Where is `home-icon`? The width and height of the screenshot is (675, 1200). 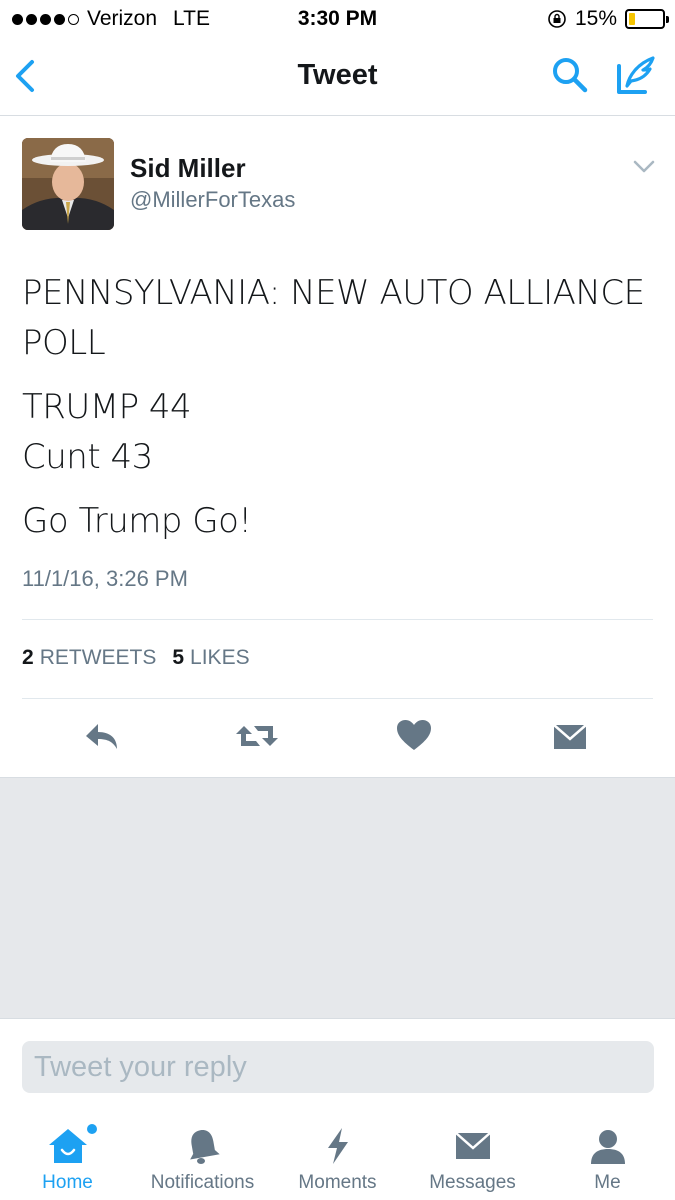 home-icon is located at coordinates (67, 1146).